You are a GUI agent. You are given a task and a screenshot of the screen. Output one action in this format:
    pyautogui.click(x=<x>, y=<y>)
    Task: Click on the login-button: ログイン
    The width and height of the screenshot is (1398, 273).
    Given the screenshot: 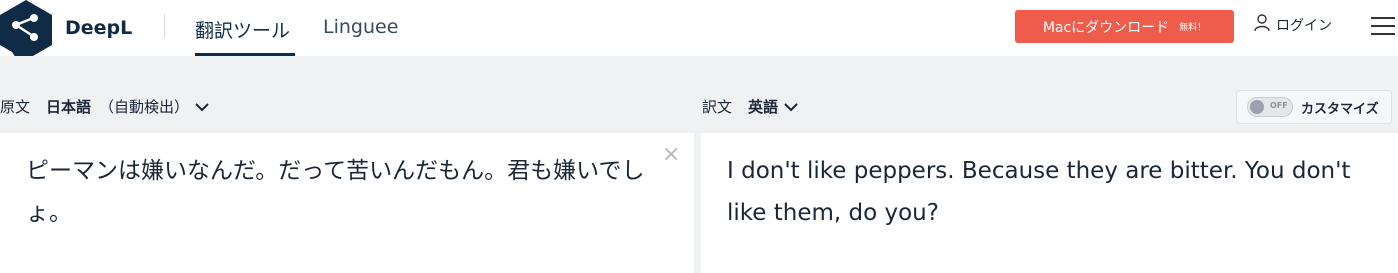 What is the action you would take?
    pyautogui.click(x=1293, y=25)
    